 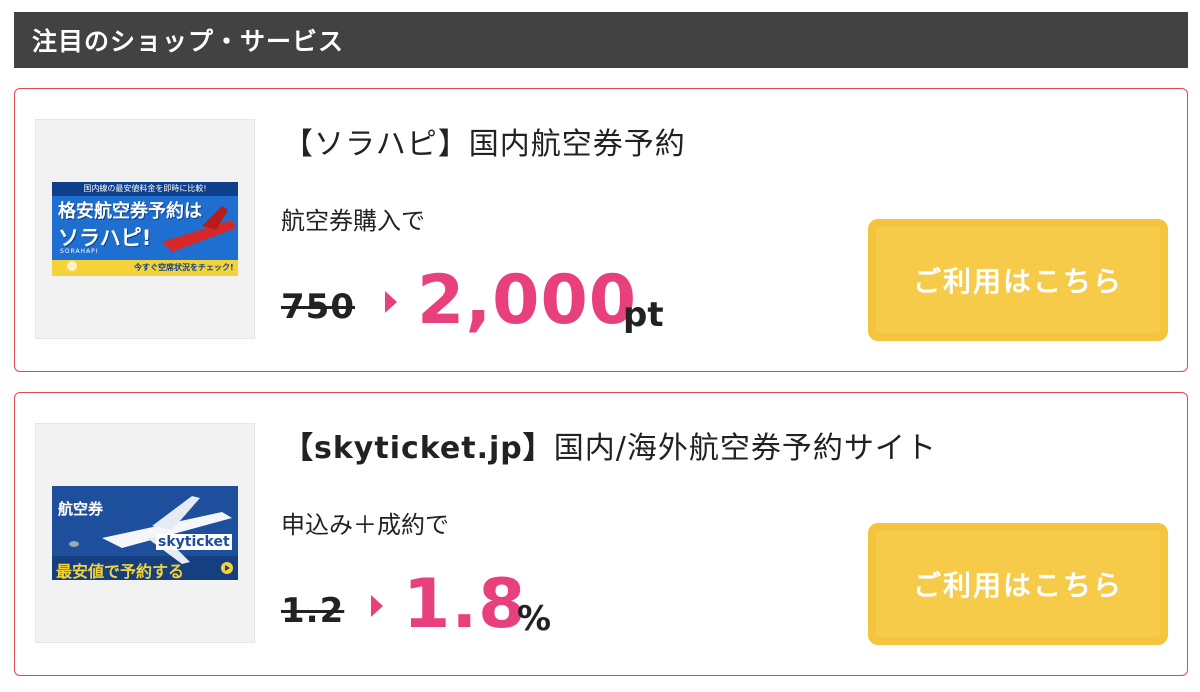 I want to click on offer-title-prefix: 【ソラハピ】, so click(x=376, y=144).